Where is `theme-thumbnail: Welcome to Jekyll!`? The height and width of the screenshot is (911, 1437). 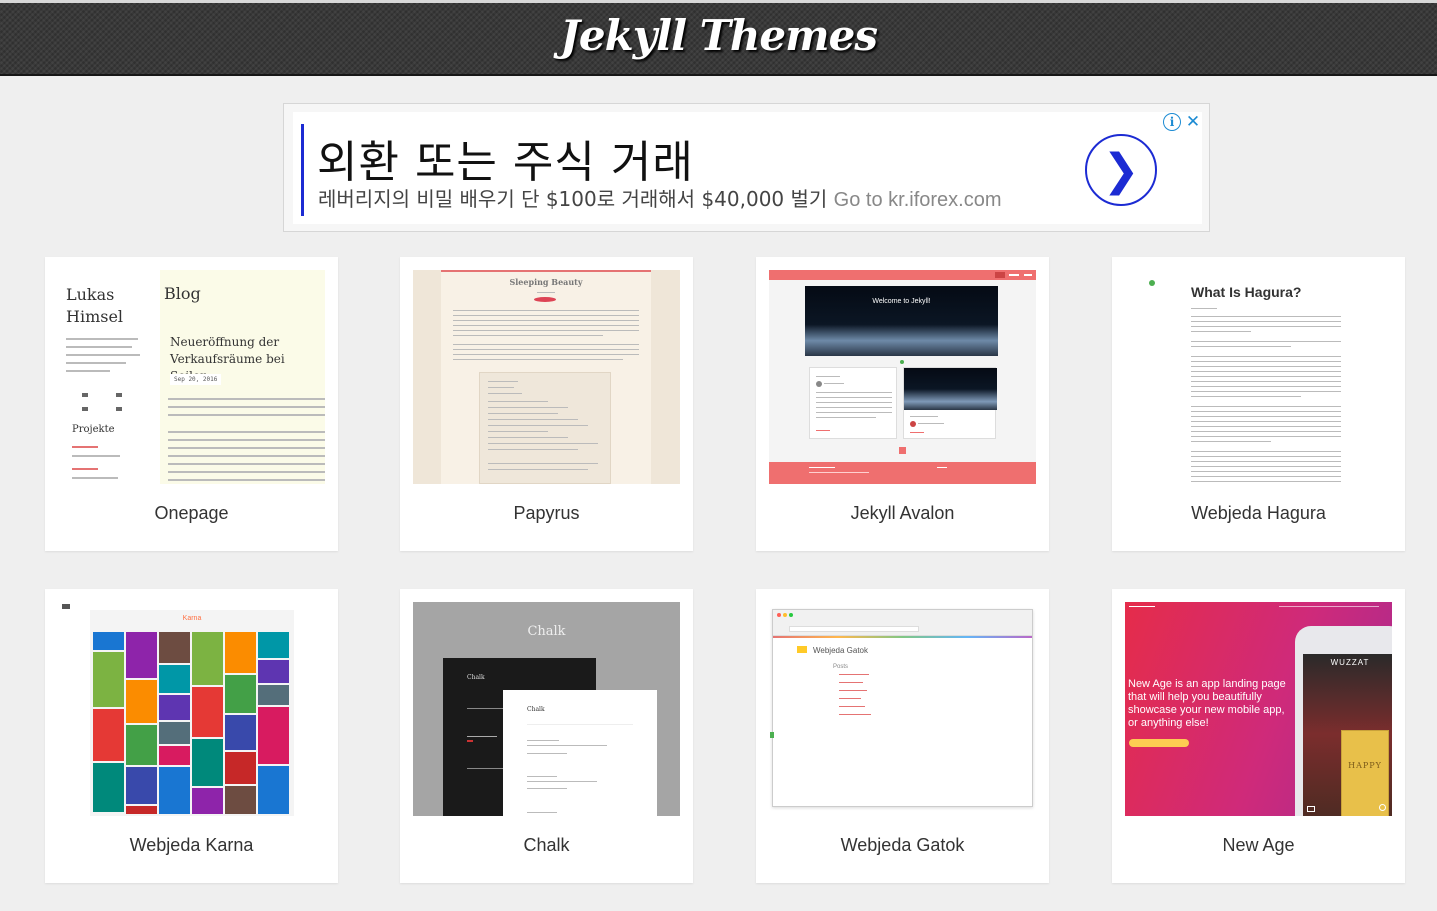 theme-thumbnail: Welcome to Jekyll! is located at coordinates (902, 377).